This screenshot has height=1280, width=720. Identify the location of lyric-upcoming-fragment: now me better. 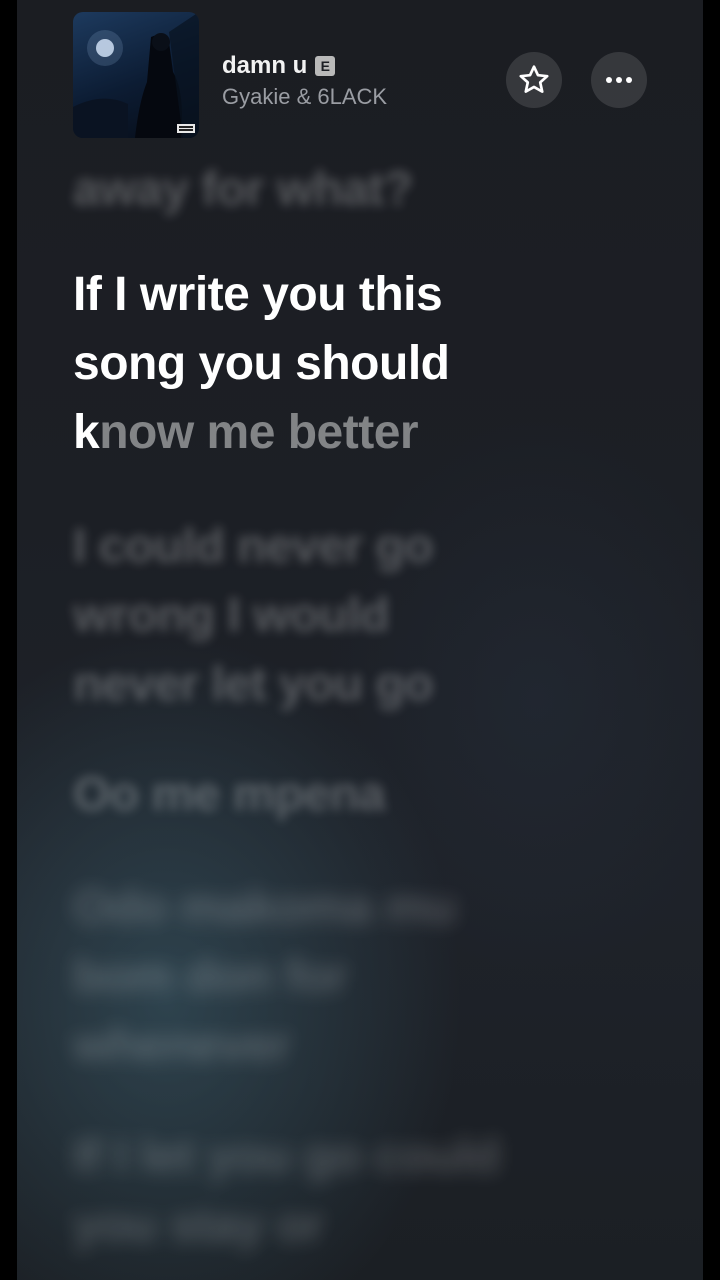
(259, 432).